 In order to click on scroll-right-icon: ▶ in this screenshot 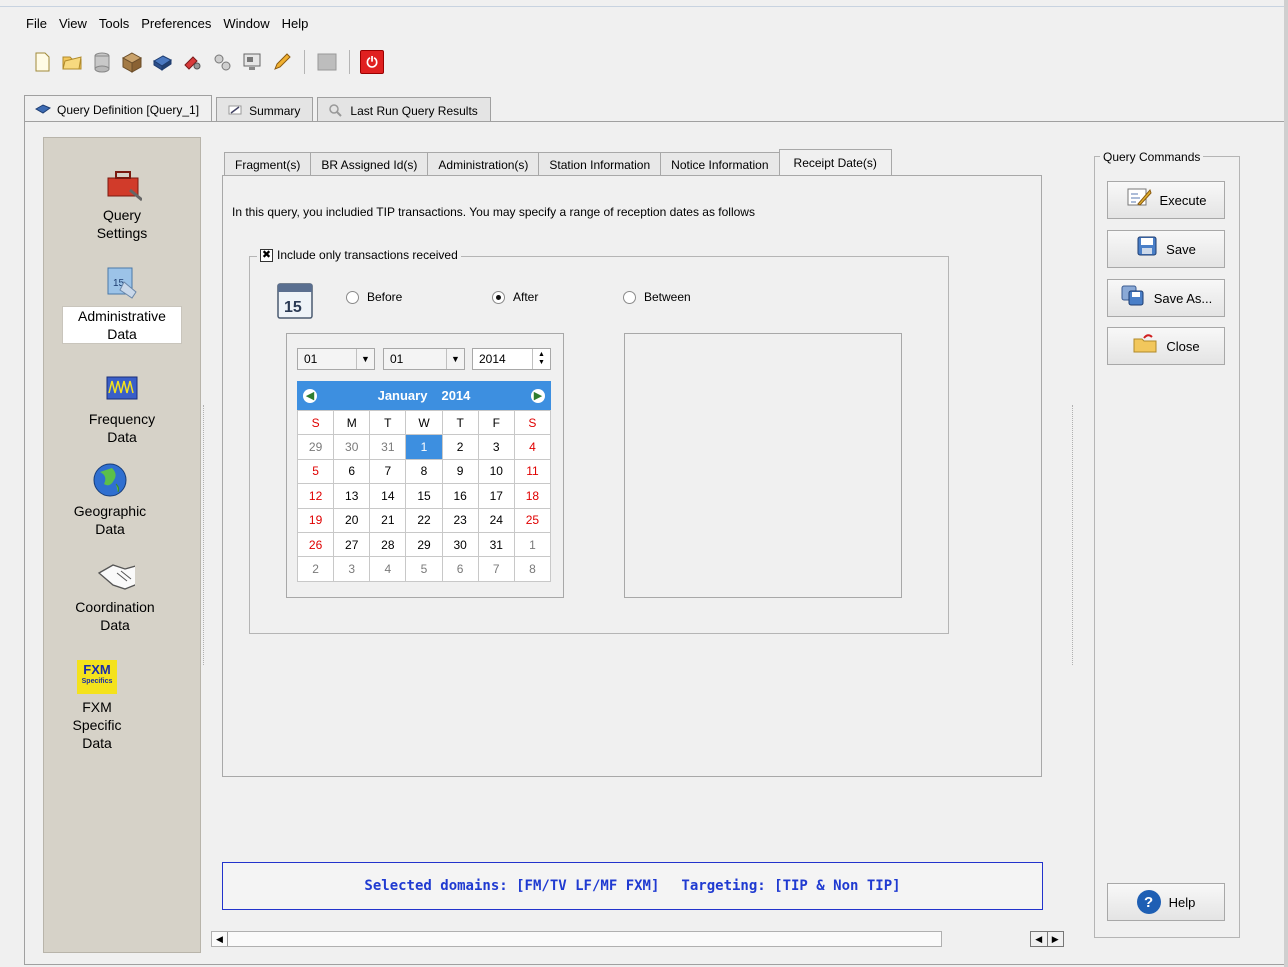, I will do `click(1056, 939)`.